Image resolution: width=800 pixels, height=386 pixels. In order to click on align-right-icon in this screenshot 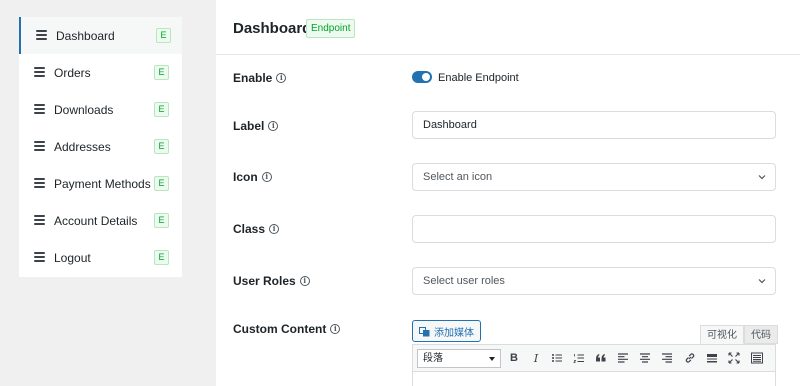, I will do `click(667, 358)`.